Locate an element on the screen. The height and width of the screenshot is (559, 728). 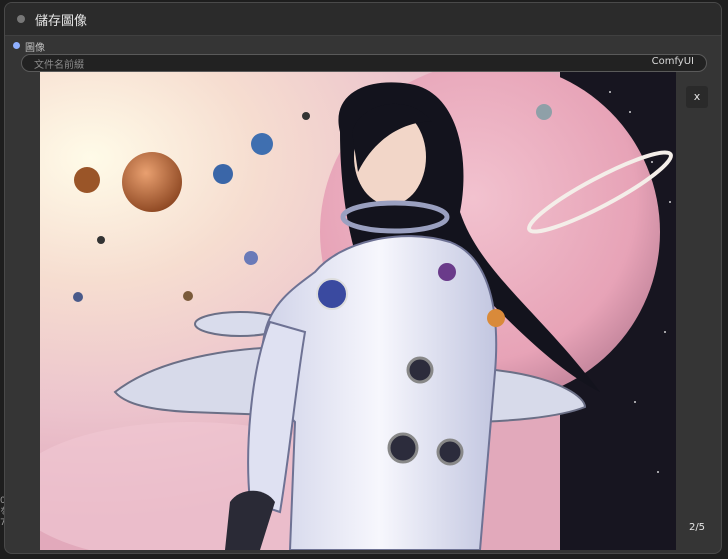
image-counter: 2/5 is located at coordinates (697, 527).